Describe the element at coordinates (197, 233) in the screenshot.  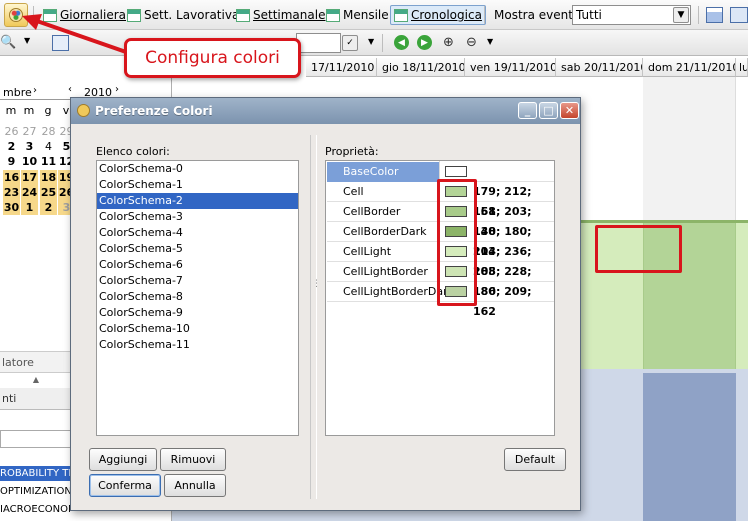
I see `color-schema-item: ColorSchema-4` at that location.